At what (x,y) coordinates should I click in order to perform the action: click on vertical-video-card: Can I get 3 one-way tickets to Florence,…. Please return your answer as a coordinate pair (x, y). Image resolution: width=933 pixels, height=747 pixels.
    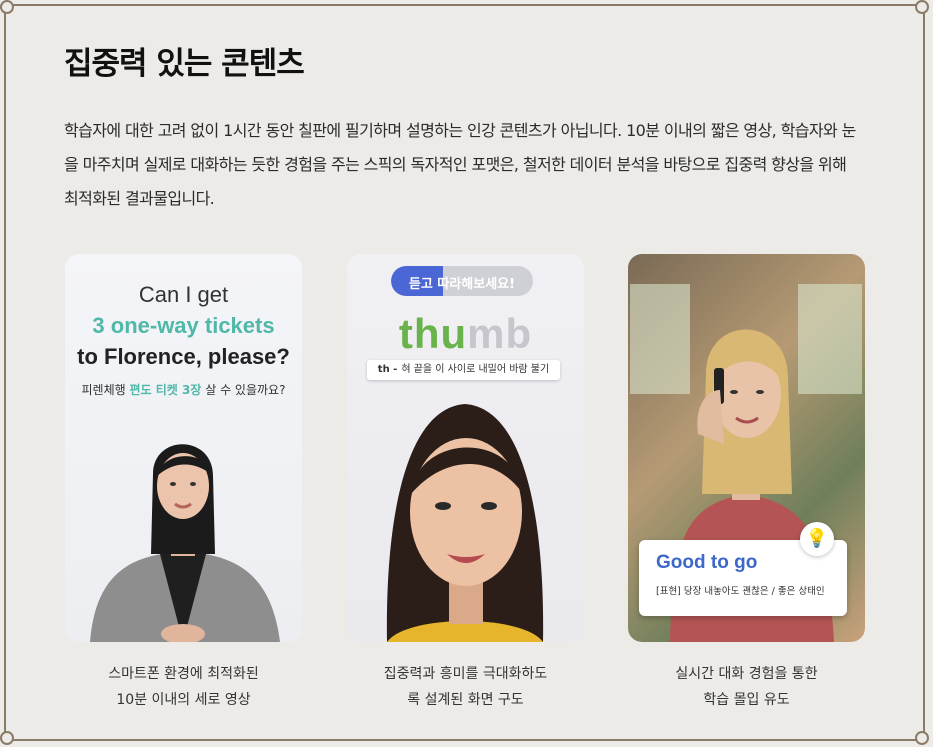
    Looking at the image, I should click on (183, 448).